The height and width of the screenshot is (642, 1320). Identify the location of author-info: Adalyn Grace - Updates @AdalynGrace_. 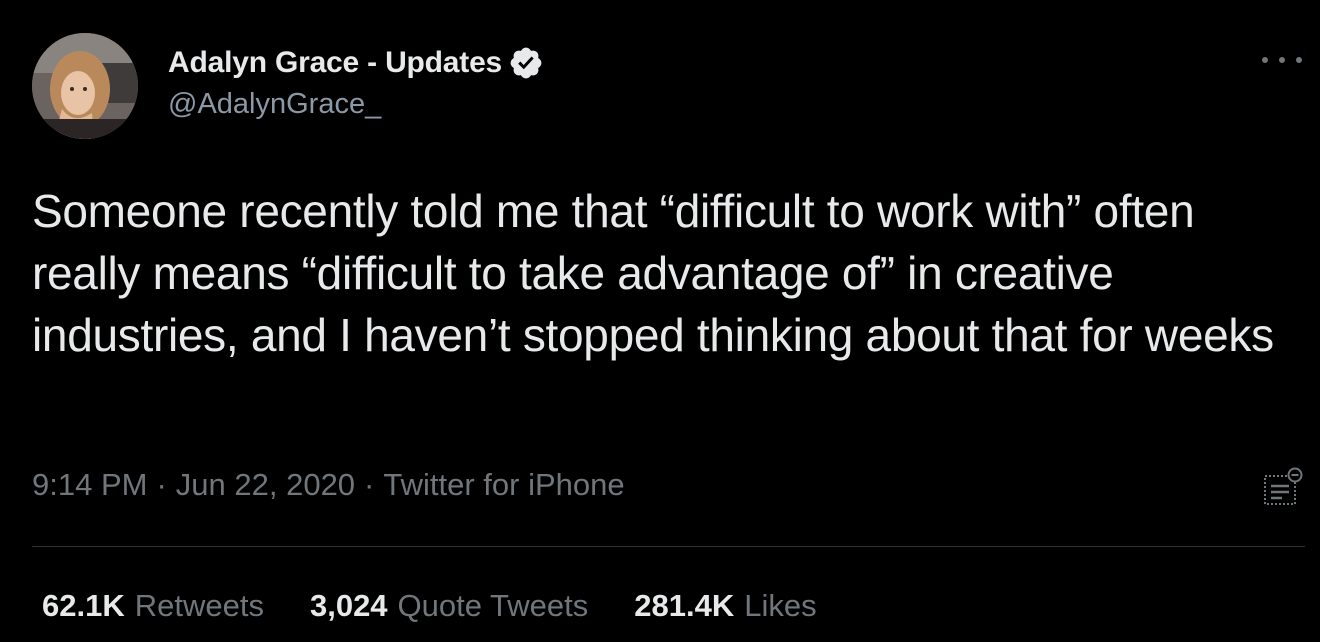
(356, 82).